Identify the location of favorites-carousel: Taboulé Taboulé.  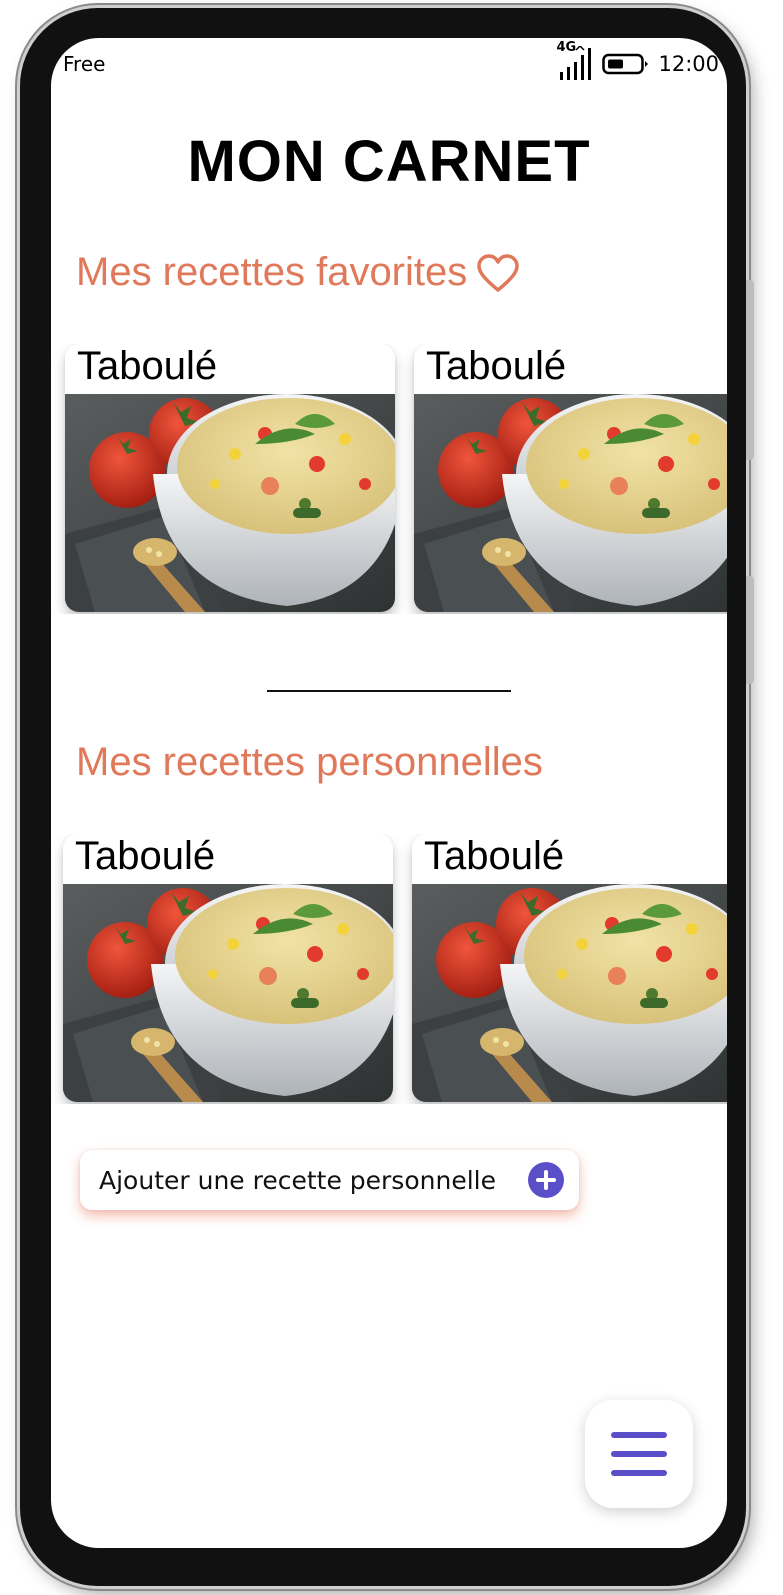
(389, 479).